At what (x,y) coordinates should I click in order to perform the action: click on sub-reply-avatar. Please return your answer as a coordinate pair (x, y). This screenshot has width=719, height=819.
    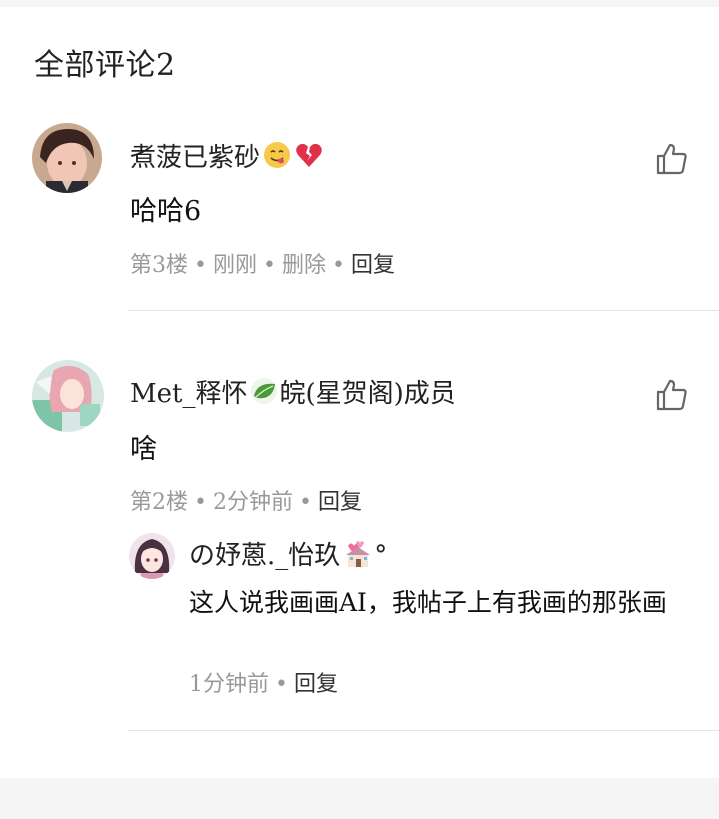
    Looking at the image, I should click on (152, 556).